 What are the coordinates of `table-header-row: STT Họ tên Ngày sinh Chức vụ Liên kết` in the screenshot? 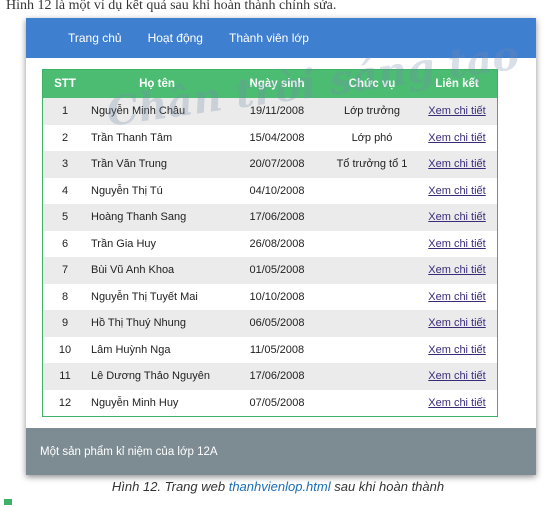 It's located at (270, 84).